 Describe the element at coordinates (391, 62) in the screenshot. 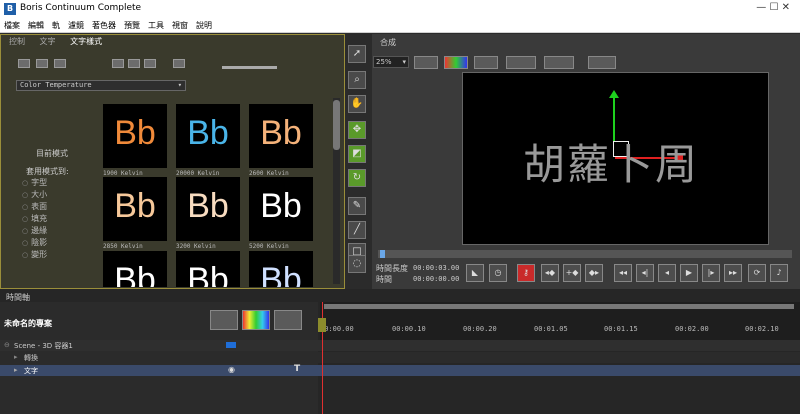

I see `zoom-select: 25% ▾` at that location.